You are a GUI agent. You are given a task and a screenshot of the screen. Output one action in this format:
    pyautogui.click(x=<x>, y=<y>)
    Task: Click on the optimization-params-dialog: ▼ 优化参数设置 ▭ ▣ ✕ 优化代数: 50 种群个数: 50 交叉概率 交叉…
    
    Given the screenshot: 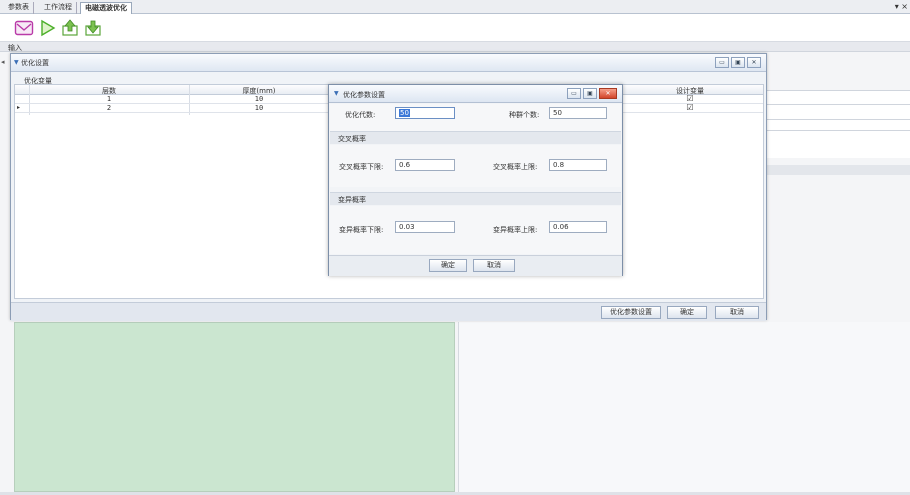 What is the action you would take?
    pyautogui.click(x=475, y=180)
    